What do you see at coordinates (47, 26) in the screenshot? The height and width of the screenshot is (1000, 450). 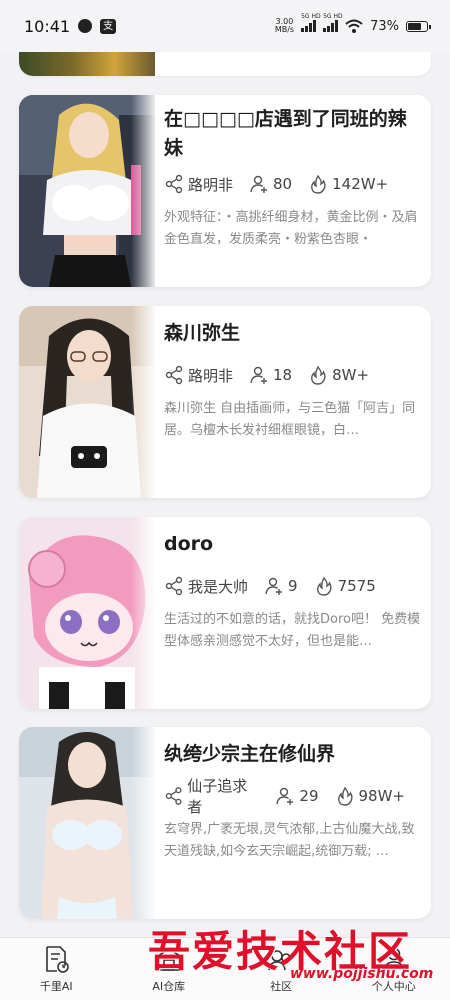 I see `status-time: 10:41` at bounding box center [47, 26].